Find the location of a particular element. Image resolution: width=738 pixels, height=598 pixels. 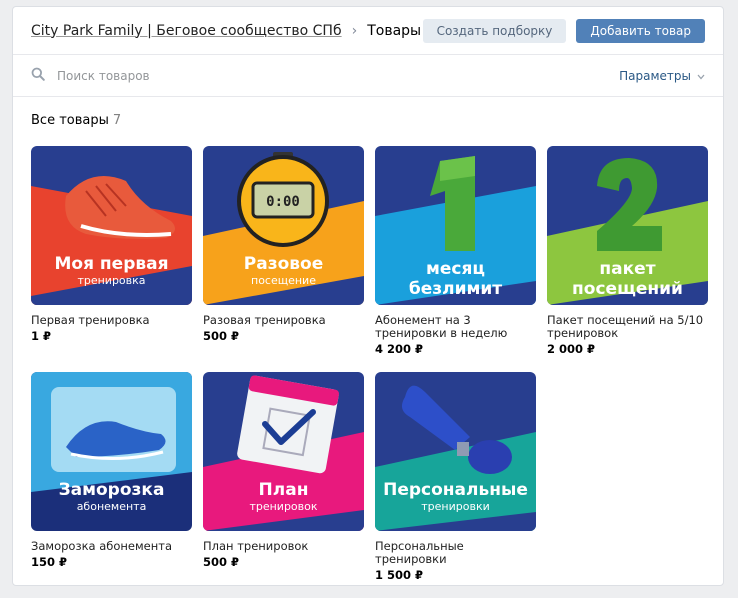

thumb-subtitle: тренировок is located at coordinates (283, 506).